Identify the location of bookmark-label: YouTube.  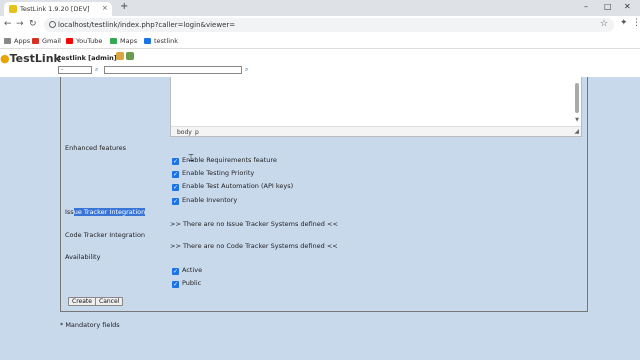
(89, 41).